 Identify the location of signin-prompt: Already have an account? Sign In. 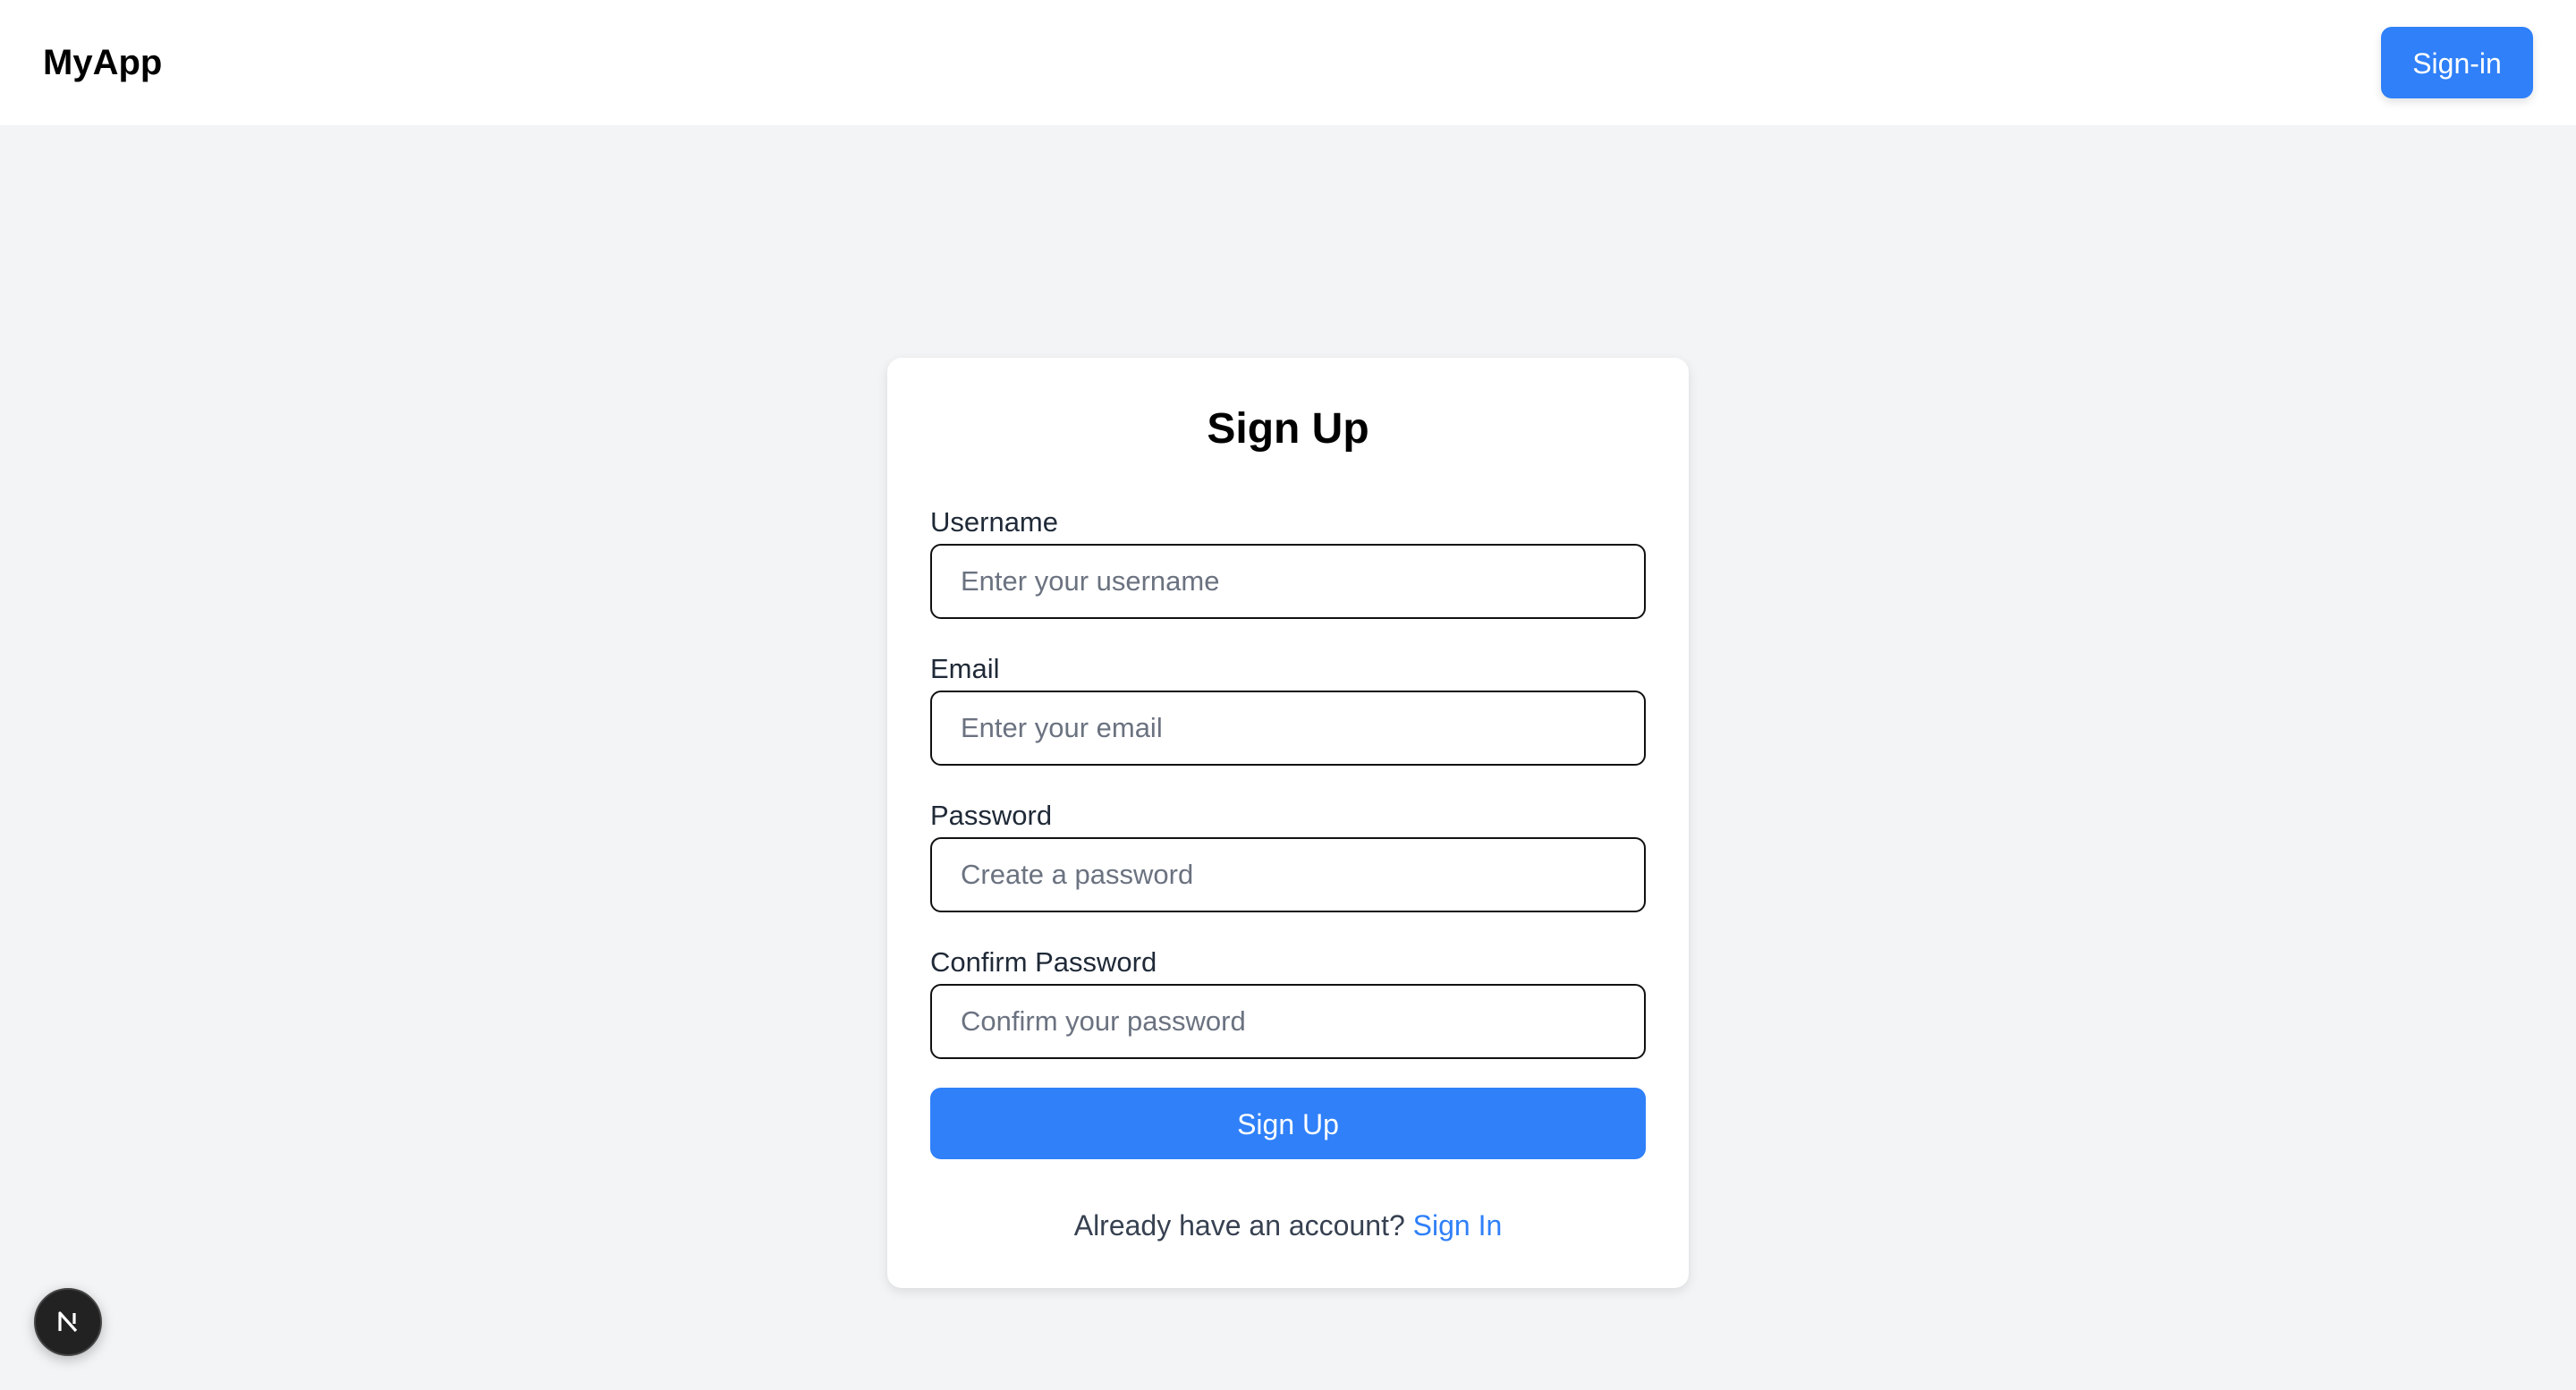
(1288, 1225).